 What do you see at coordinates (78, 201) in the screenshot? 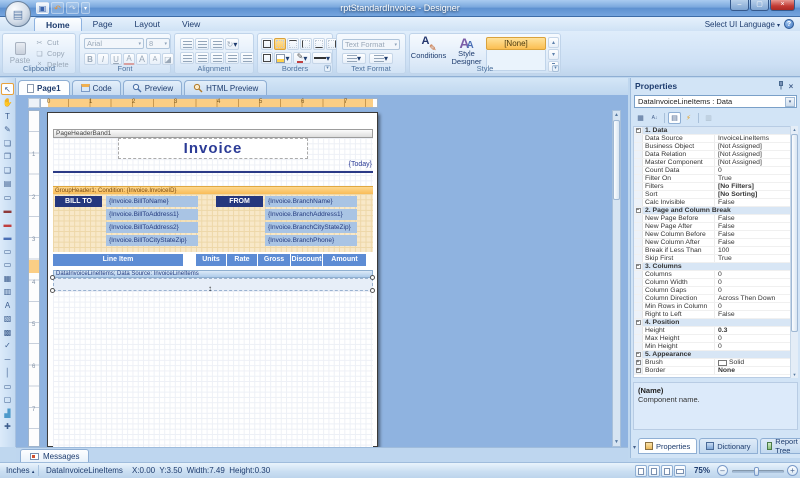
I see `bill-to-label-cell: BILL TO` at bounding box center [78, 201].